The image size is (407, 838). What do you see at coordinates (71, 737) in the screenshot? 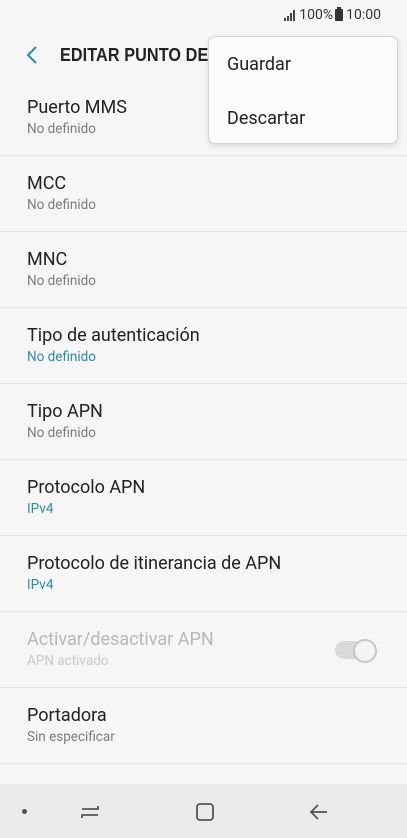
I see `setting-value: Sin especificar` at bounding box center [71, 737].